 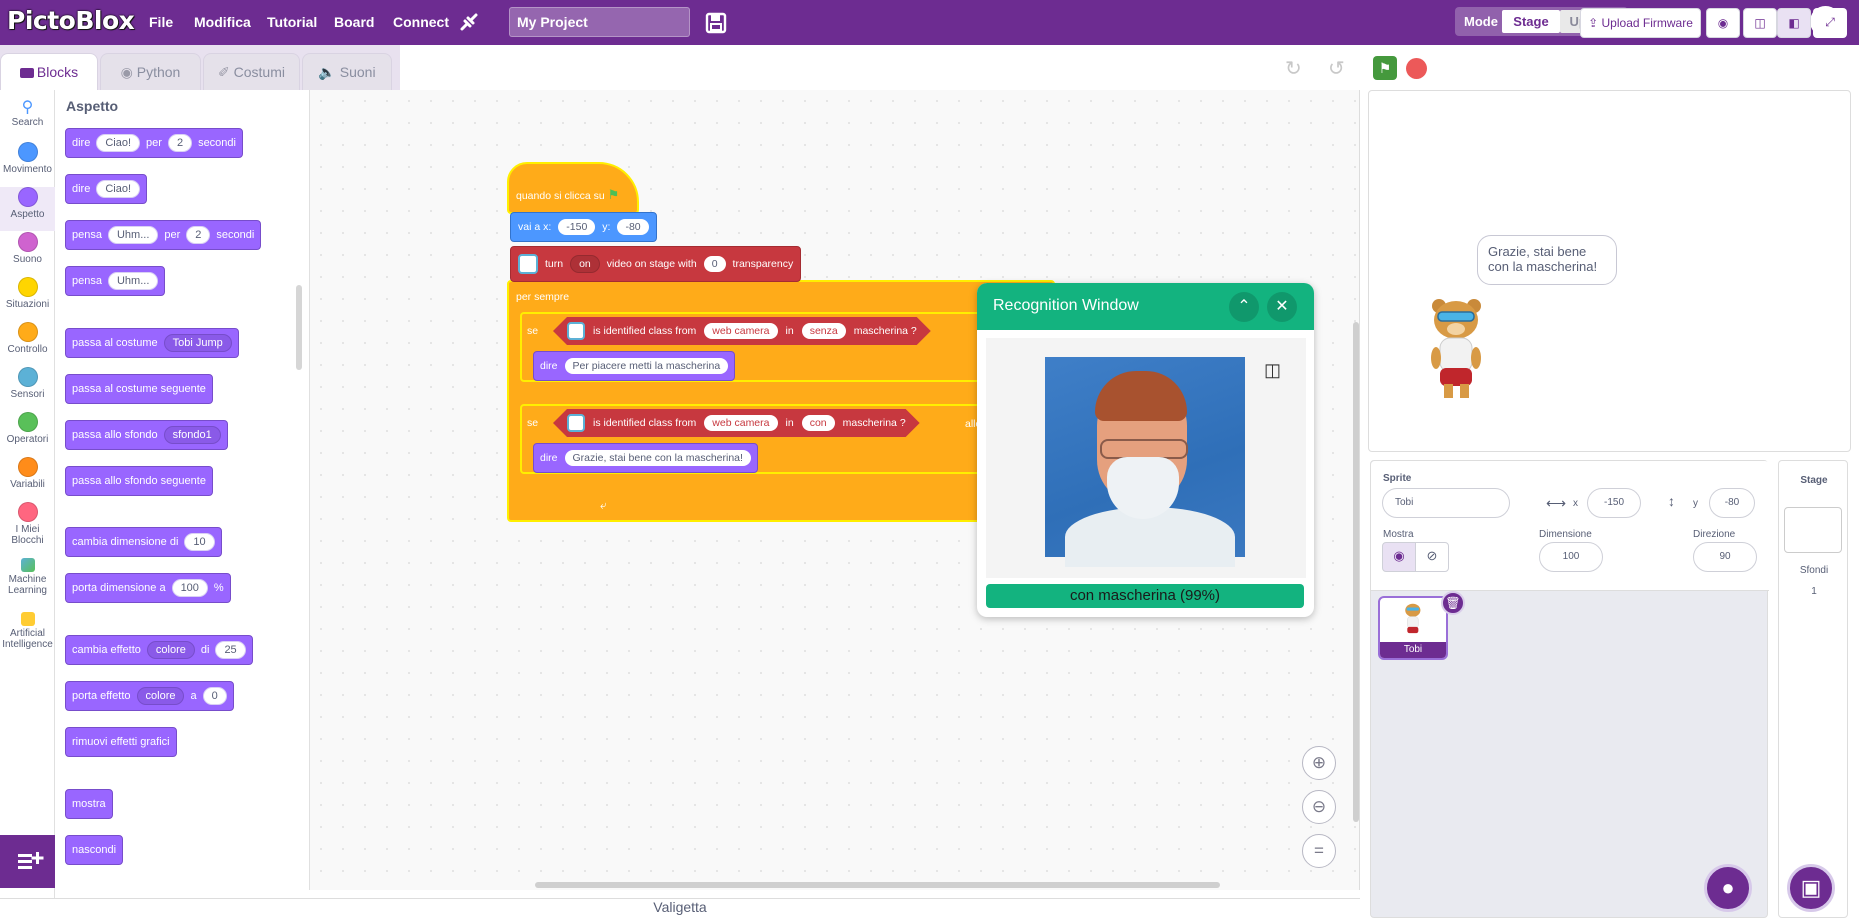 What do you see at coordinates (680, 908) in the screenshot?
I see `backpack-bar: Valigetta` at bounding box center [680, 908].